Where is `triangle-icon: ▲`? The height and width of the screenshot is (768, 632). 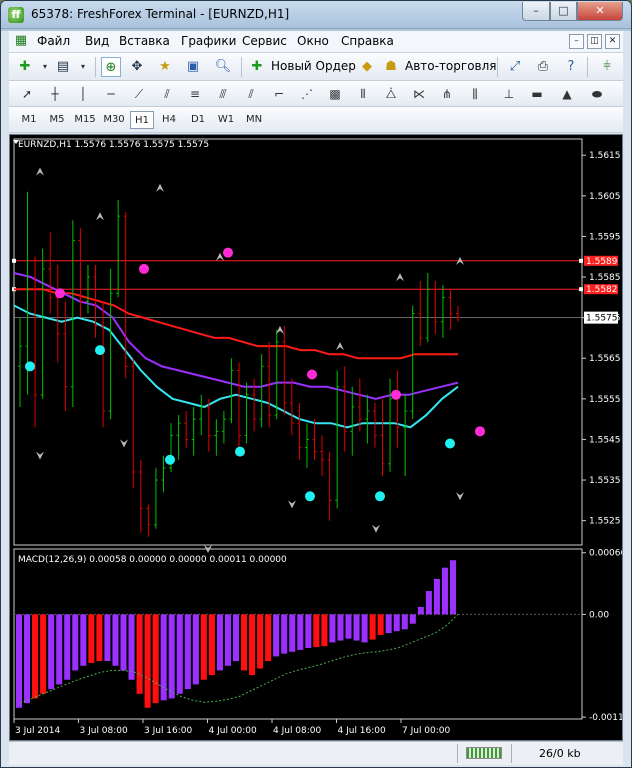
triangle-icon: ▲ is located at coordinates (567, 94).